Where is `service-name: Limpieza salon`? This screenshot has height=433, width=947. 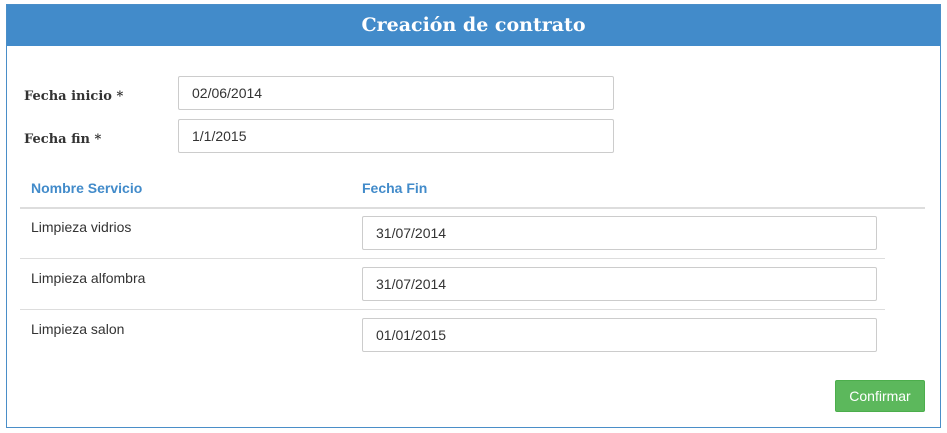
service-name: Limpieza salon is located at coordinates (78, 329).